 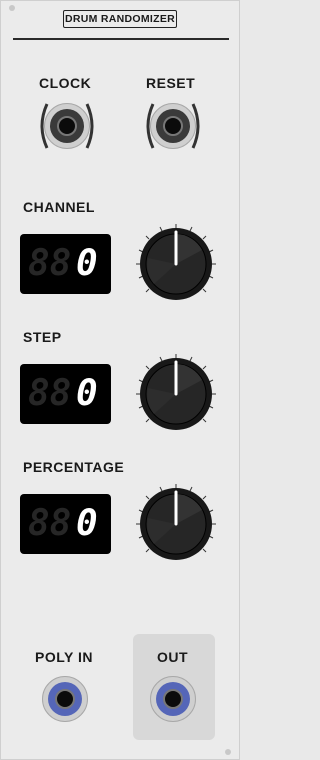 I want to click on step-display-value: 0, so click(x=87, y=393).